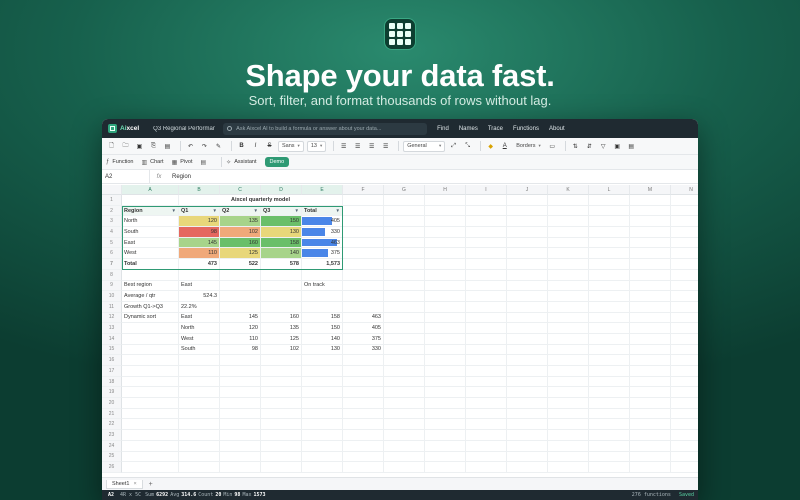  What do you see at coordinates (199, 243) in the screenshot?
I see `cell: 145` at bounding box center [199, 243].